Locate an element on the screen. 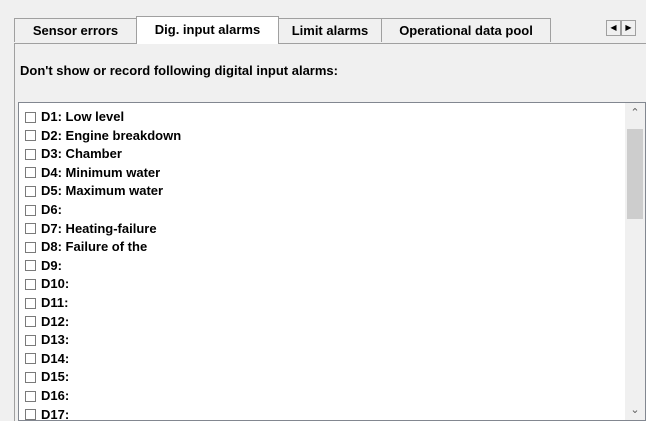  alarm-list-item: D1: Low level is located at coordinates (74, 117).